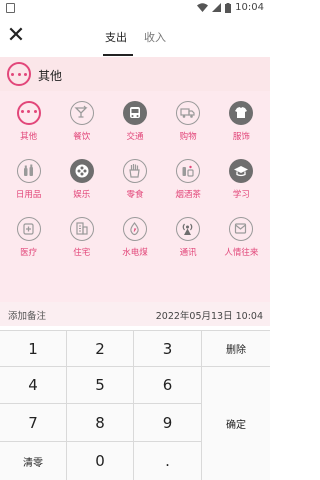 The width and height of the screenshot is (320, 480). Describe the element at coordinates (236, 423) in the screenshot. I see `confirm-button: 确定` at that location.